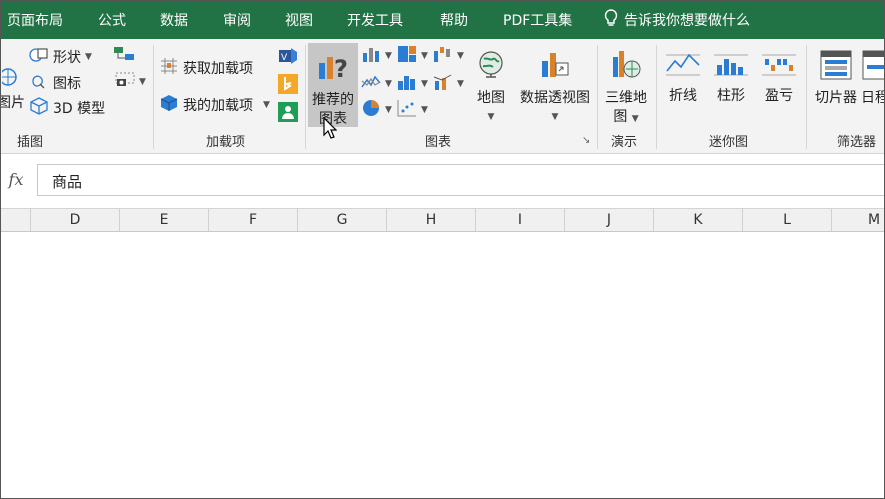 The image size is (885, 499). Describe the element at coordinates (454, 20) in the screenshot. I see `tab-help: 帮助` at that location.